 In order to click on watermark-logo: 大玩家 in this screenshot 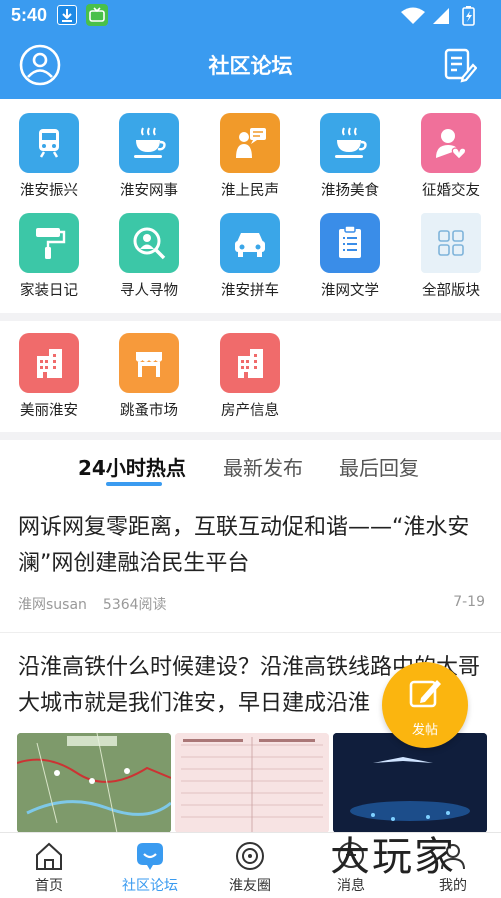, I will do `click(393, 857)`.